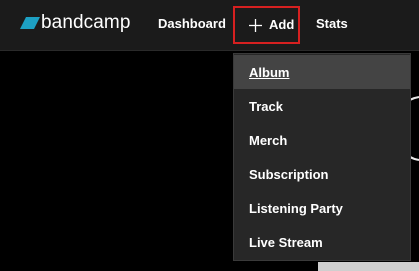 The width and height of the screenshot is (419, 271). Describe the element at coordinates (30, 23) in the screenshot. I see `bandcamp-logo-icon` at that location.